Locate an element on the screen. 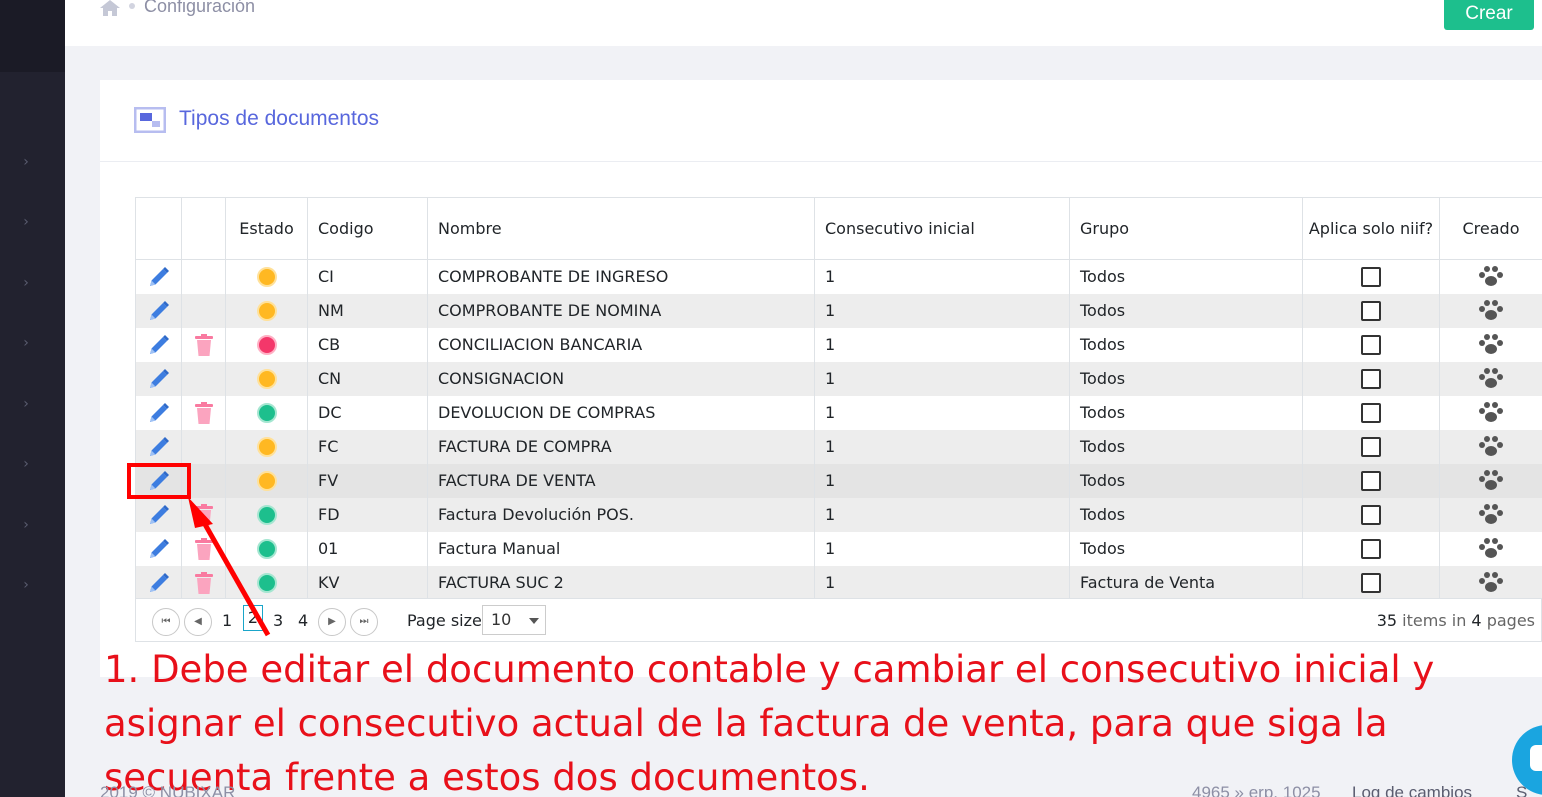 Image resolution: width=1542 pixels, height=797 pixels. column-header-consecutivo: Consecutivo inicial is located at coordinates (942, 228).